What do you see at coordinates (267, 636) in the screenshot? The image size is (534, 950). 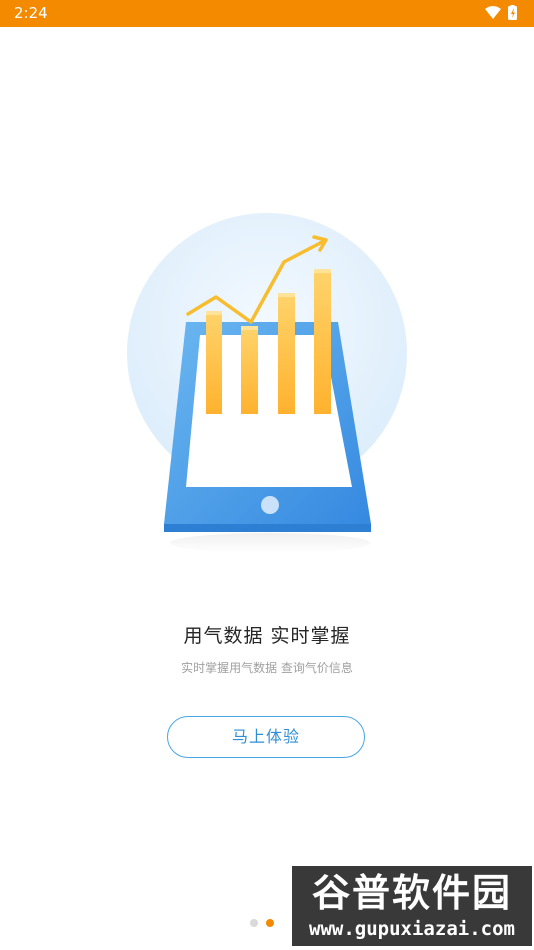 I see `page-title: 用气数据 实时掌握` at bounding box center [267, 636].